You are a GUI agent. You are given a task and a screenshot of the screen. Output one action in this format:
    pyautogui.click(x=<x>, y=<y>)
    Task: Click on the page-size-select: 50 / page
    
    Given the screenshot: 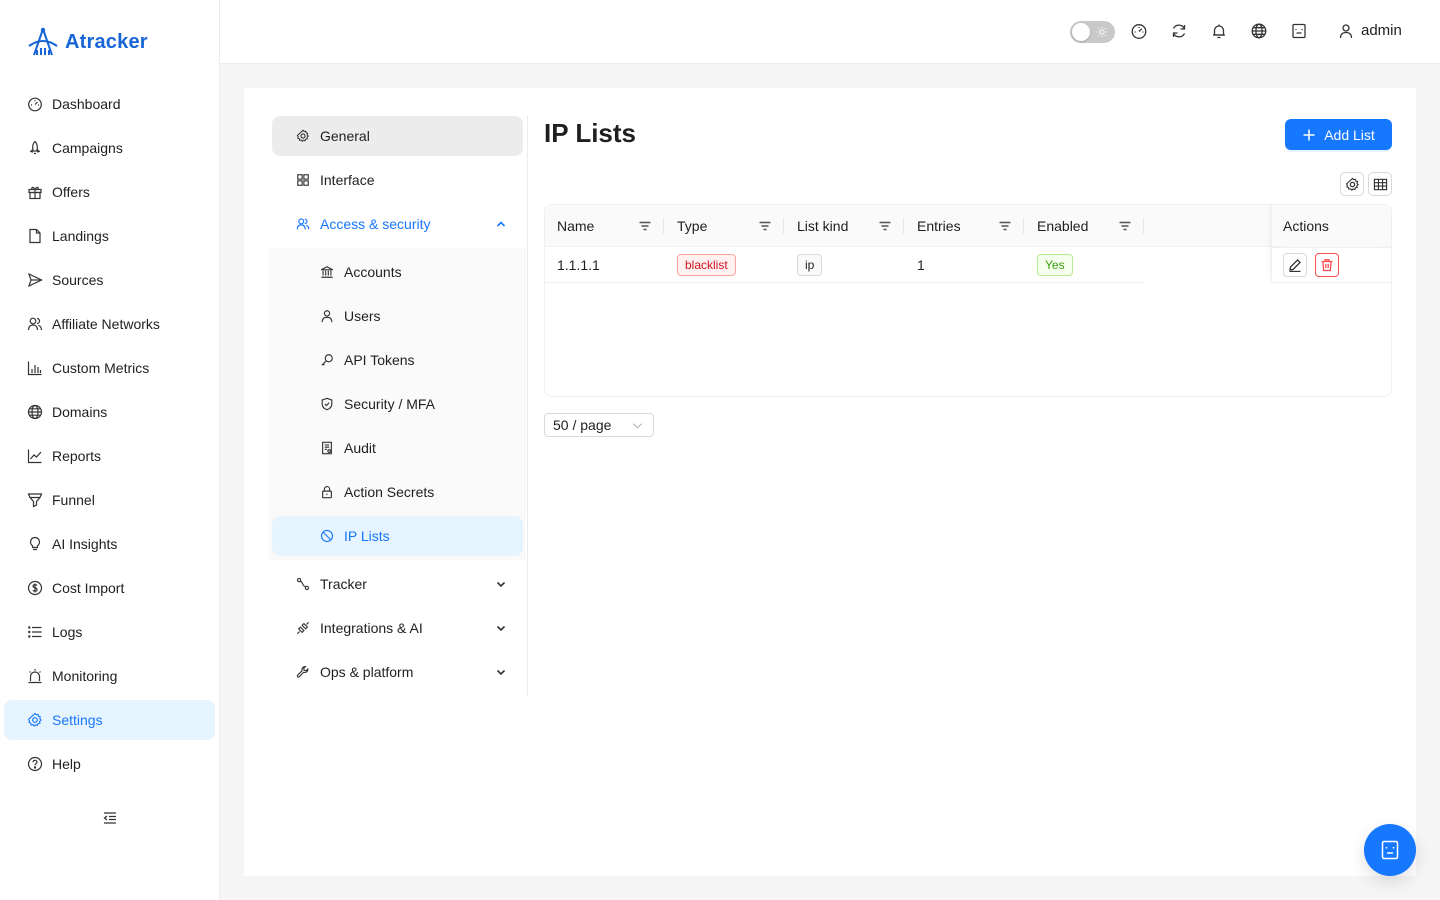 What is the action you would take?
    pyautogui.click(x=599, y=425)
    